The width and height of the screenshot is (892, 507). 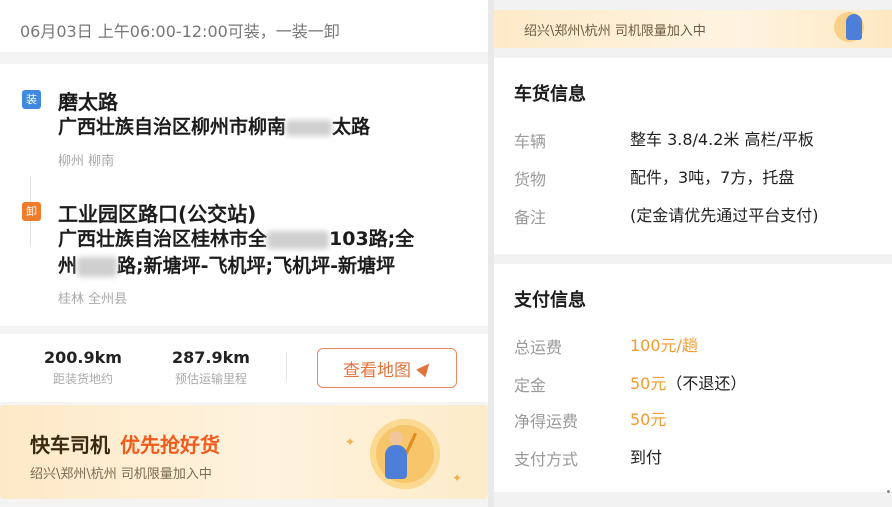 I want to click on promo-title-highlight: 优先抢好货, so click(x=170, y=445).